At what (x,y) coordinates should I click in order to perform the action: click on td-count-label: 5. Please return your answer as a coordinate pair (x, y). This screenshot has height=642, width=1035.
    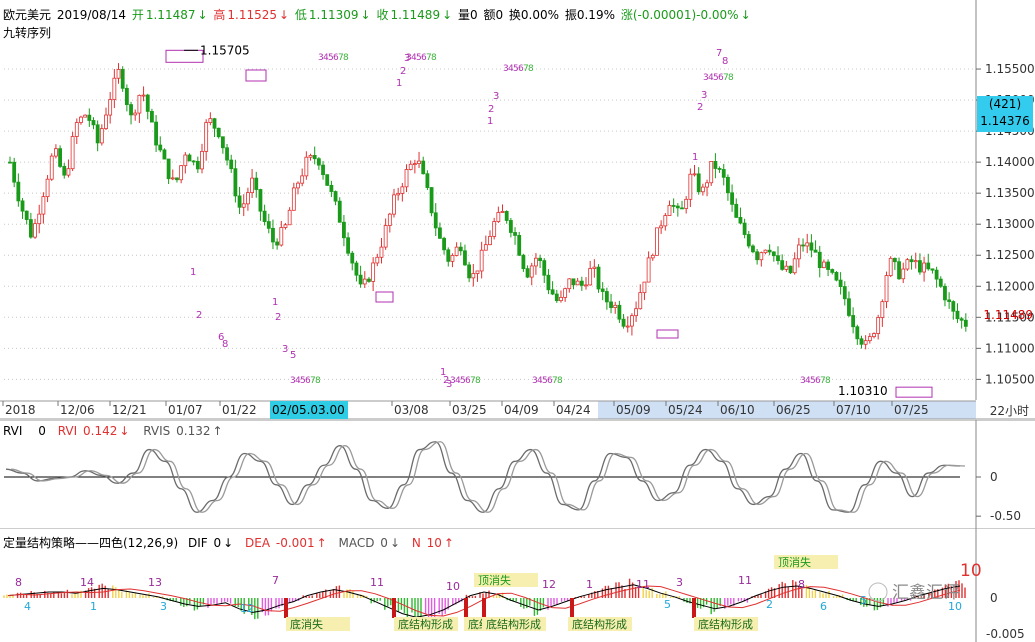
    Looking at the image, I should click on (293, 355).